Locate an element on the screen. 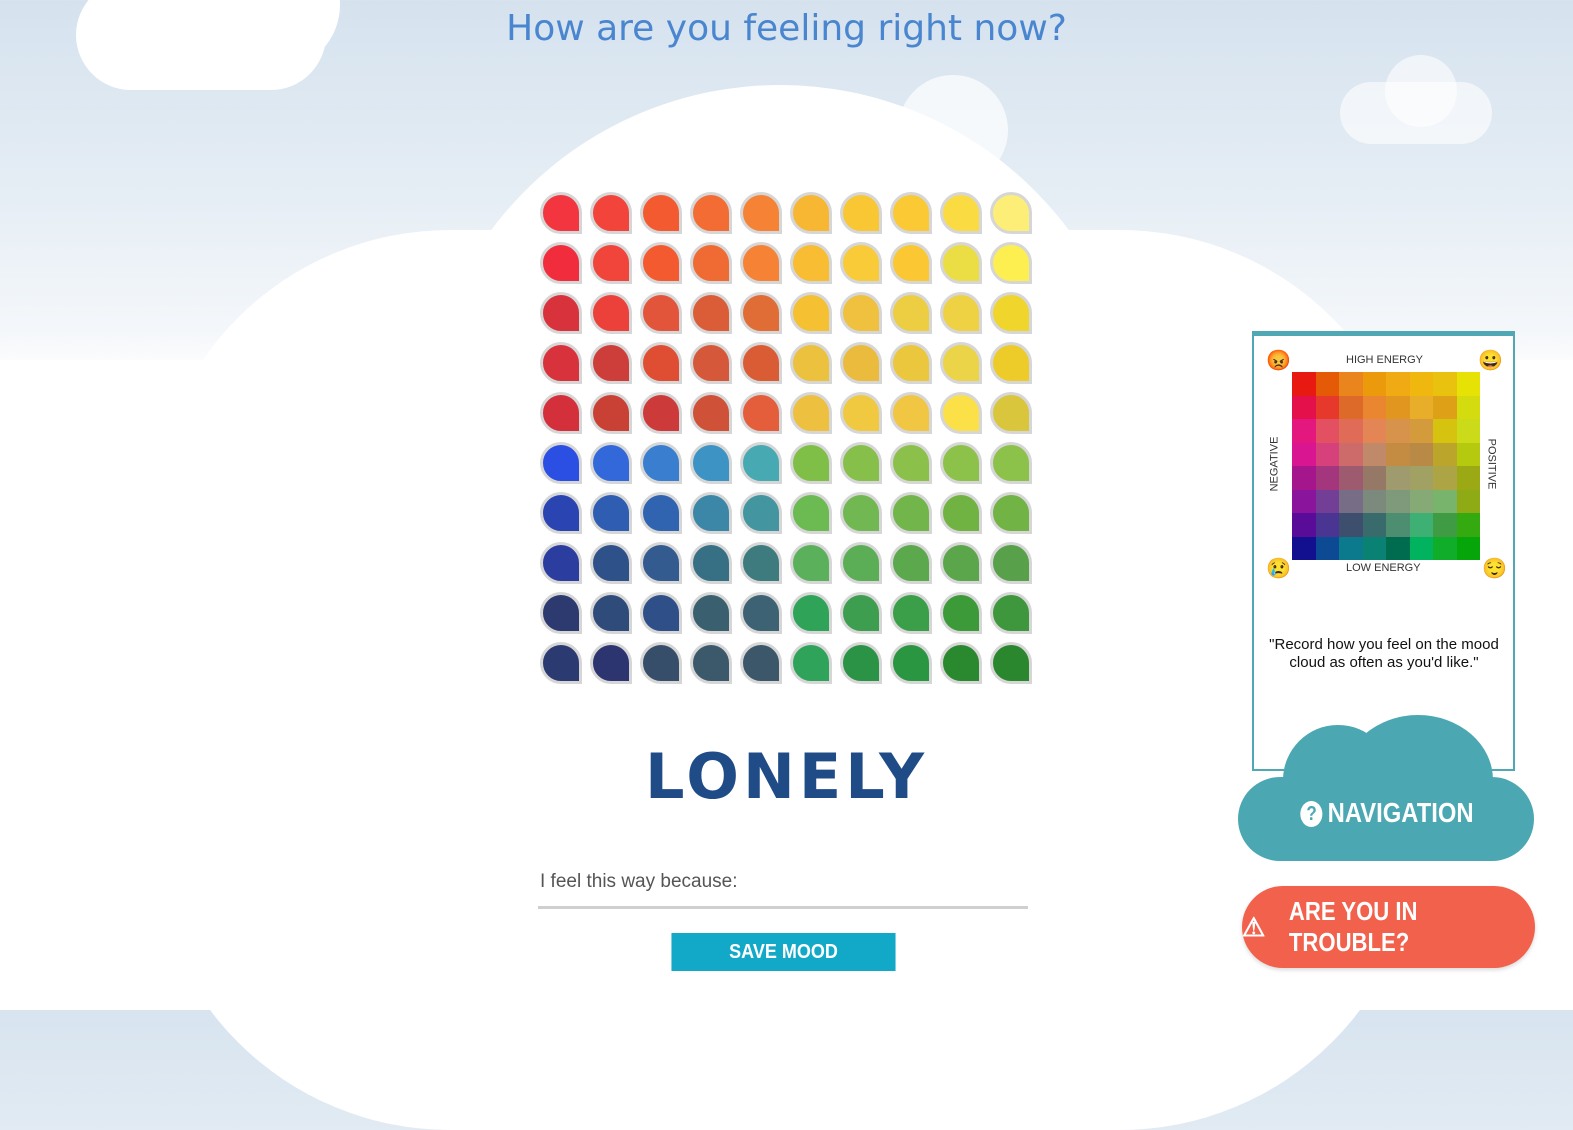  reason-input is located at coordinates (785, 882).